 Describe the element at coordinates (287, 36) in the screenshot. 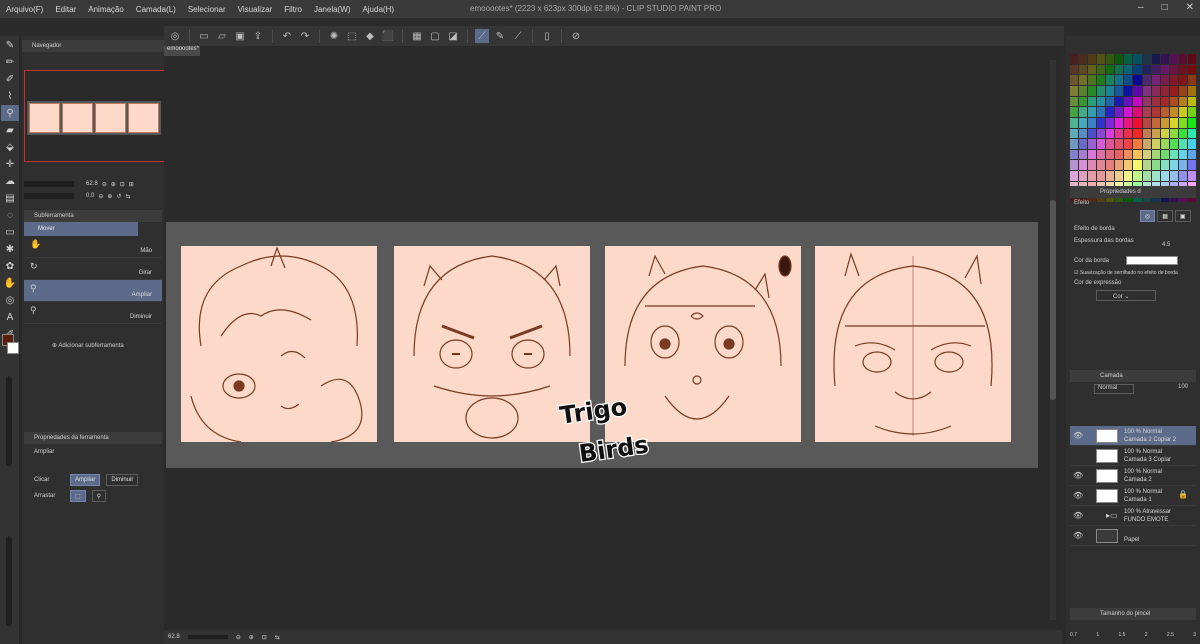

I see `undo-icon: ↶` at that location.